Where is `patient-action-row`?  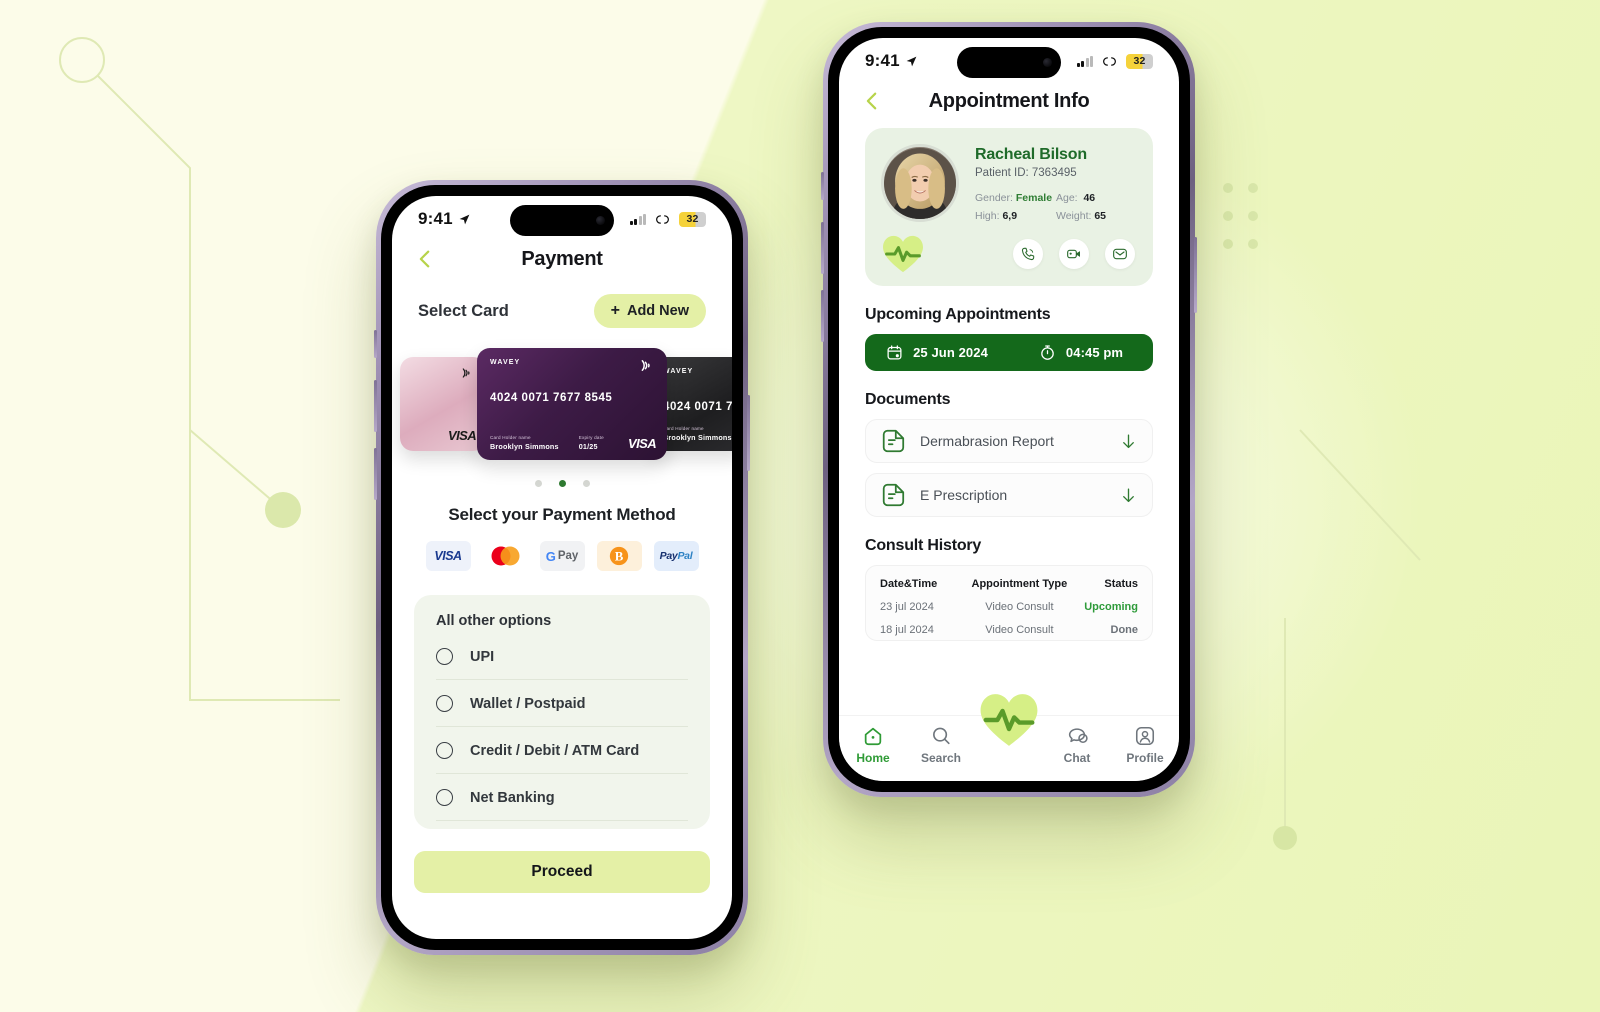 patient-action-row is located at coordinates (1009, 254).